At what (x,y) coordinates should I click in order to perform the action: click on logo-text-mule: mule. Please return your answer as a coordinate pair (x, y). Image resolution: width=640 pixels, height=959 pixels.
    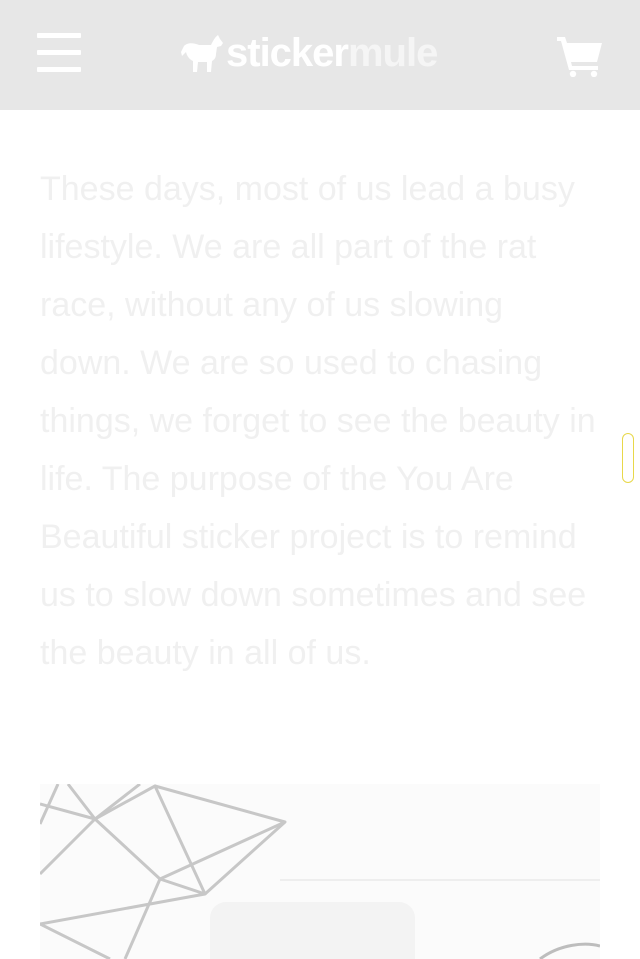
    Looking at the image, I should click on (392, 53).